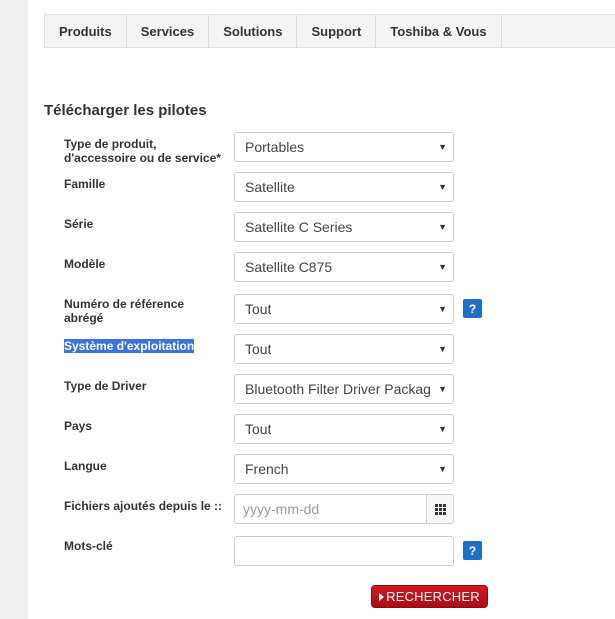  Describe the element at coordinates (253, 31) in the screenshot. I see `nav-item-solutions: Solutions` at that location.